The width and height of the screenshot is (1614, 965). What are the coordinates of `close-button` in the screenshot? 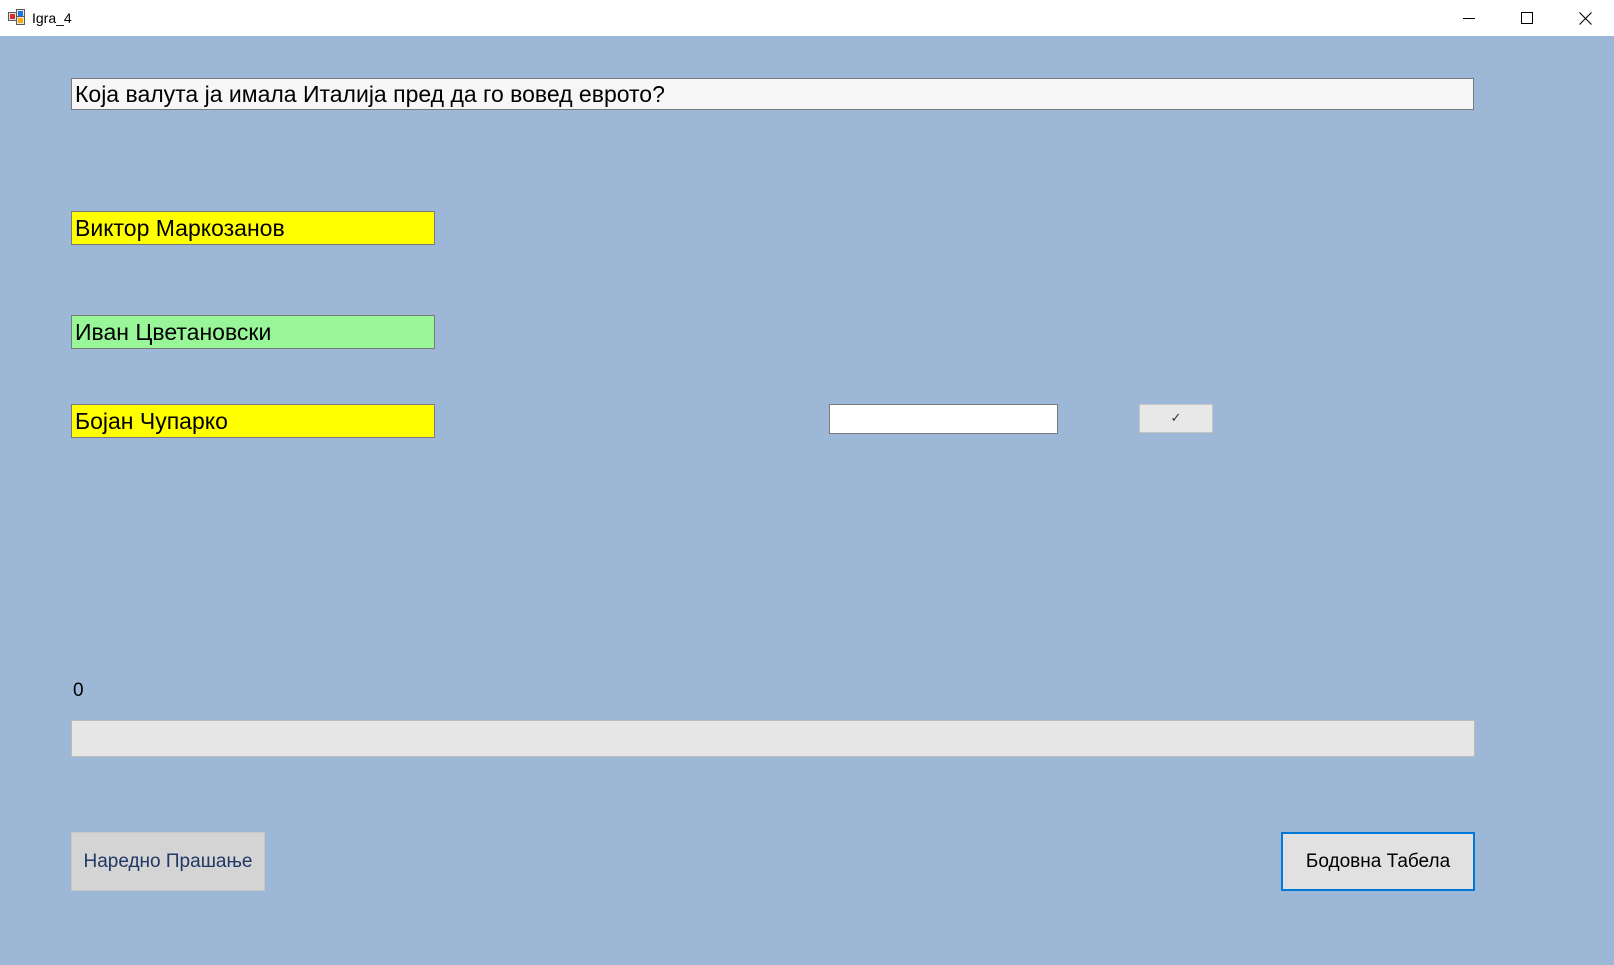 It's located at (1585, 18).